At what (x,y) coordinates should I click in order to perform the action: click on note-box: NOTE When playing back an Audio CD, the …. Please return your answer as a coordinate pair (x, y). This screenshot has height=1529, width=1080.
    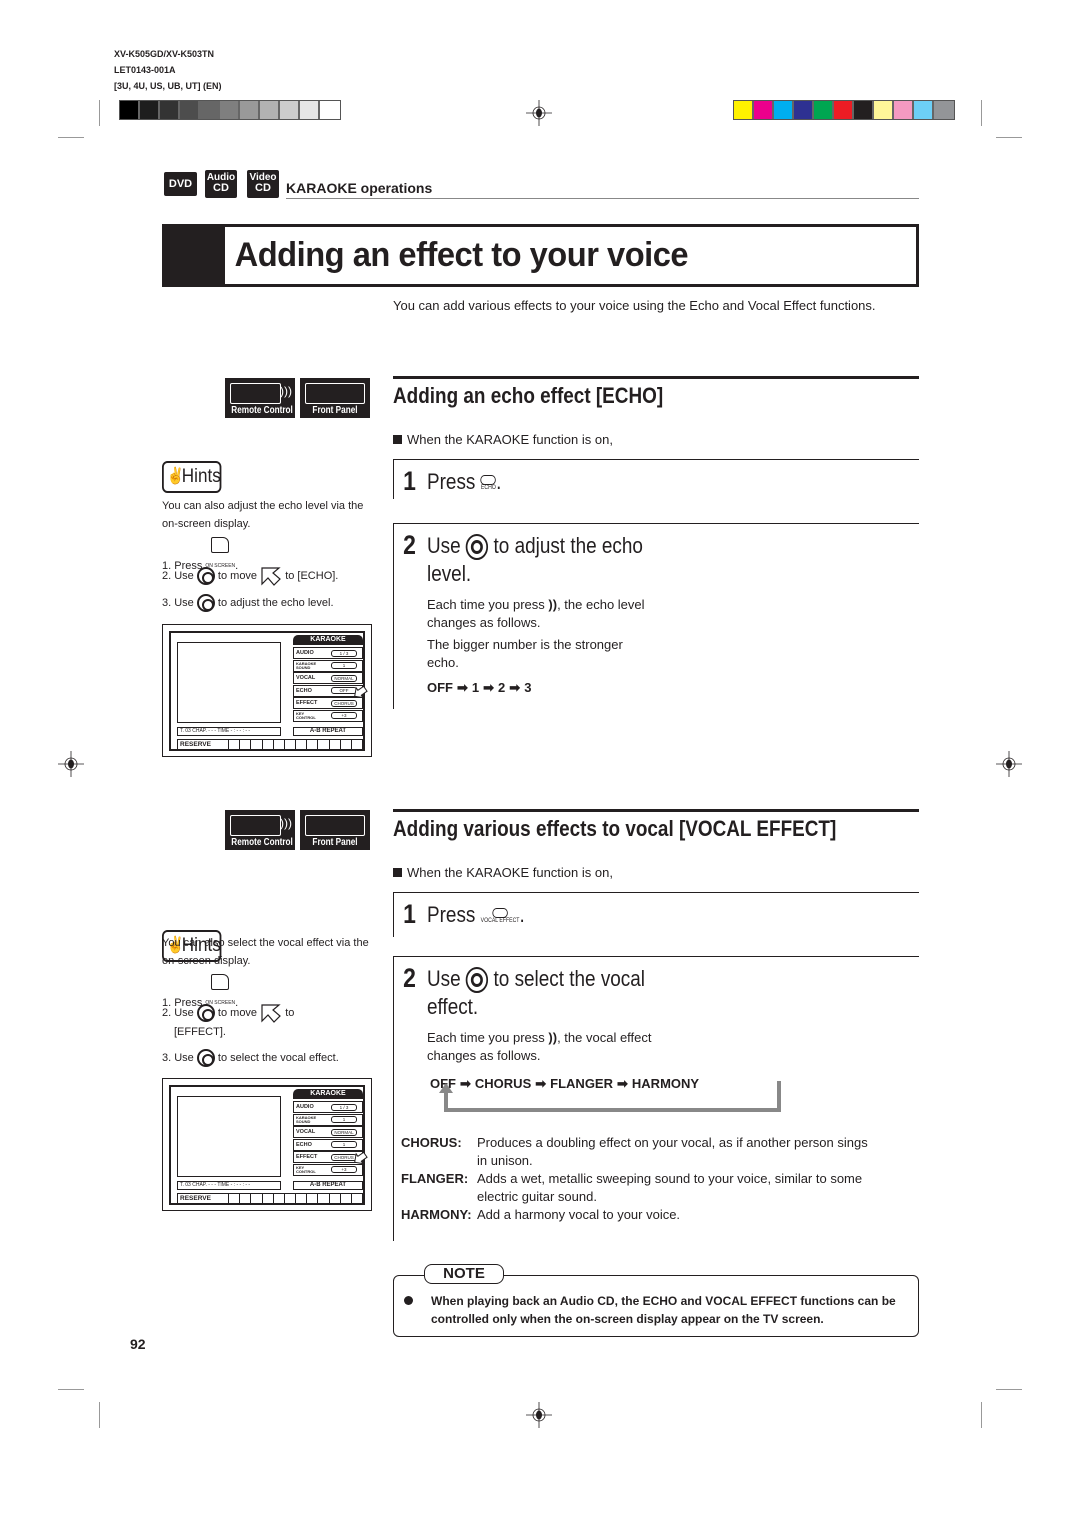
    Looking at the image, I should click on (656, 1300).